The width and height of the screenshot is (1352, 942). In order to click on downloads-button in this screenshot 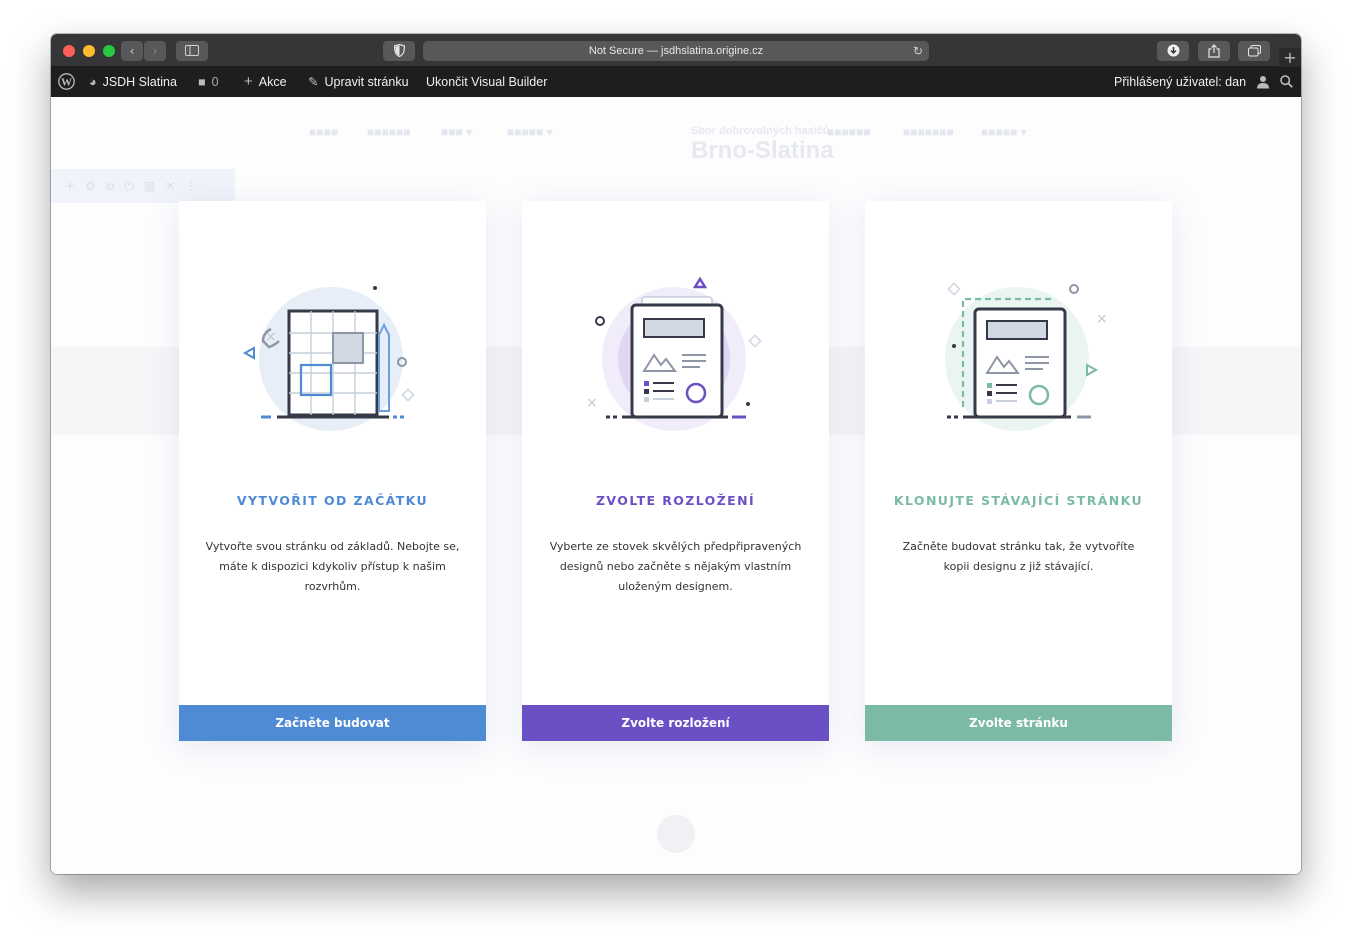, I will do `click(1173, 51)`.